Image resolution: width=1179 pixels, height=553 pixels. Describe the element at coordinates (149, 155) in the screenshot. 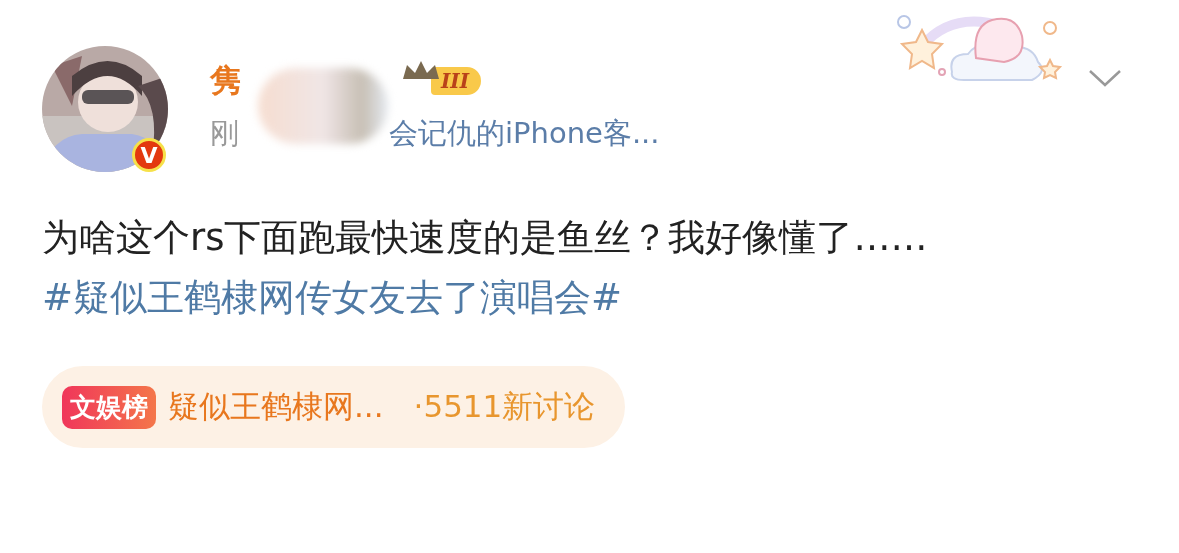

I see `verified-badge: V` at that location.